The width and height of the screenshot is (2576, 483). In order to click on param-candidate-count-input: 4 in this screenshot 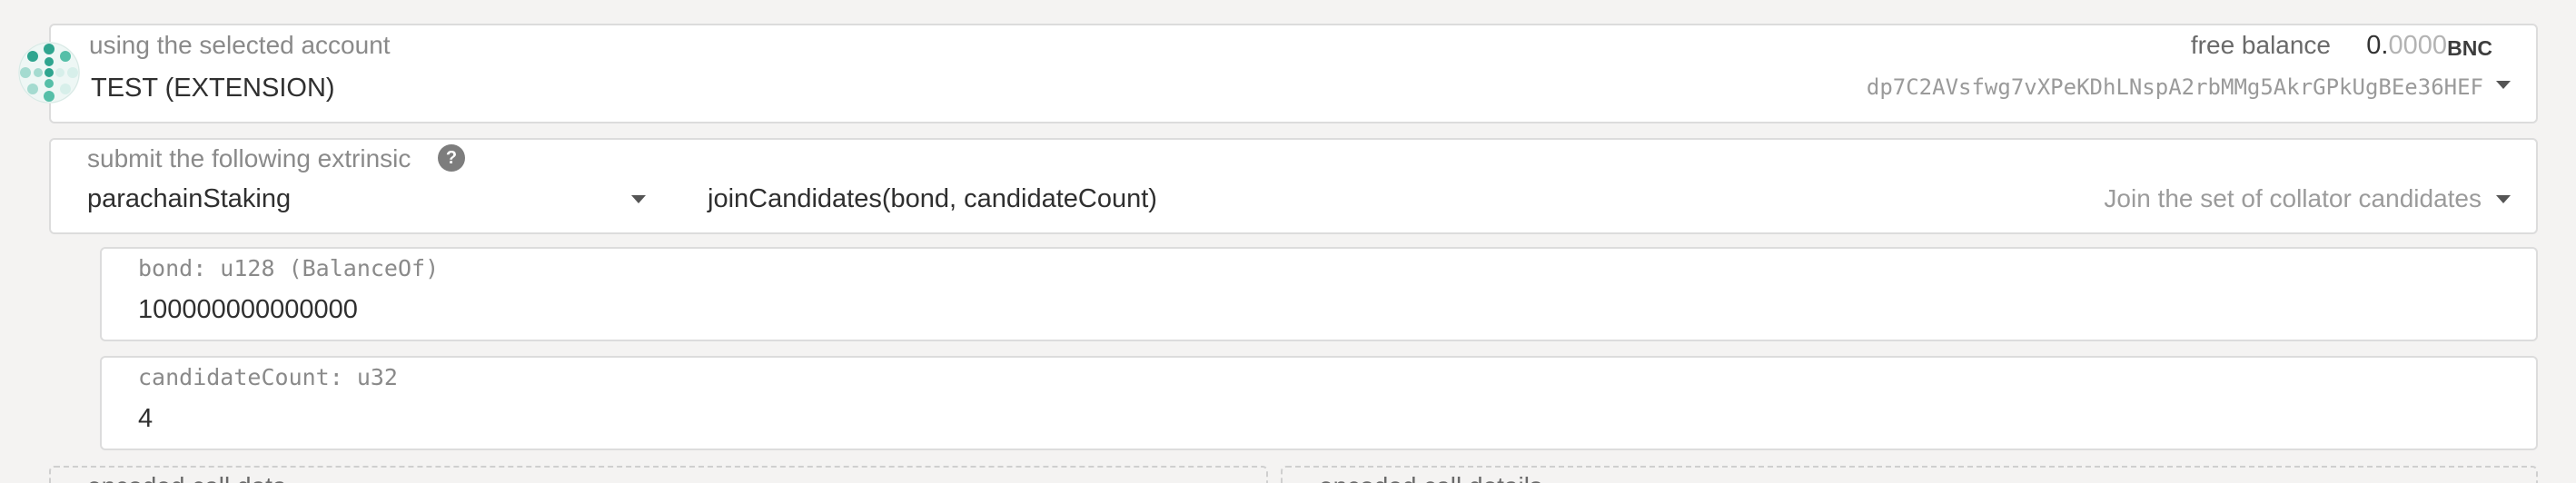, I will do `click(145, 419)`.